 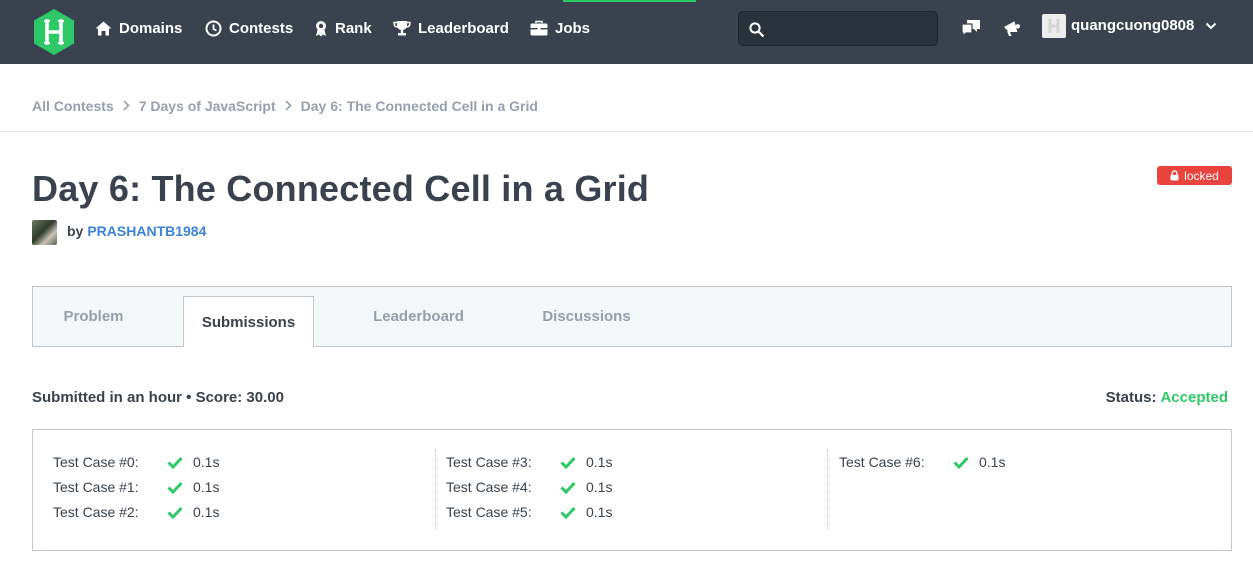 I want to click on nav-contests: Contests, so click(x=249, y=28).